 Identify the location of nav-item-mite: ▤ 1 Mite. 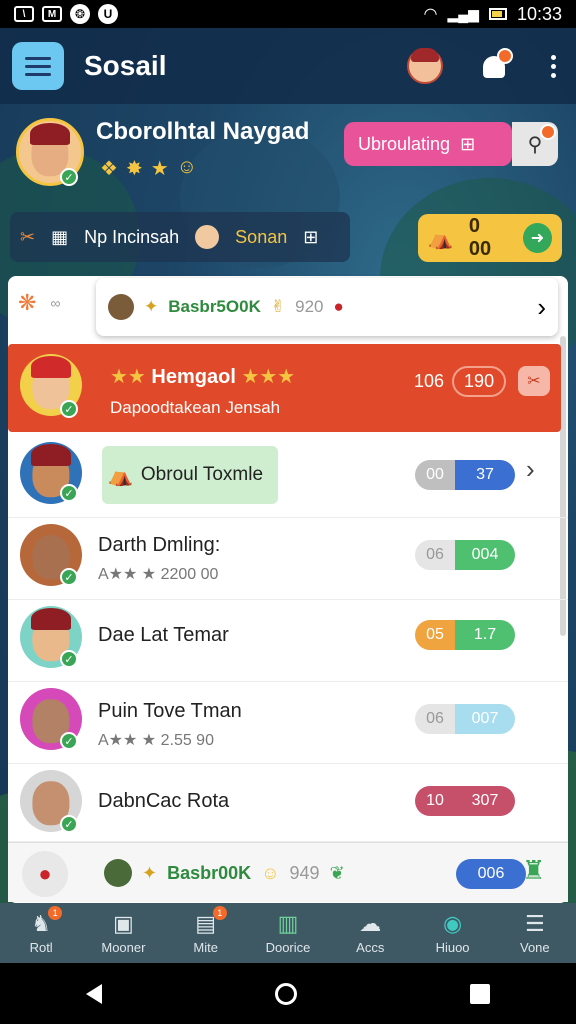
(206, 933).